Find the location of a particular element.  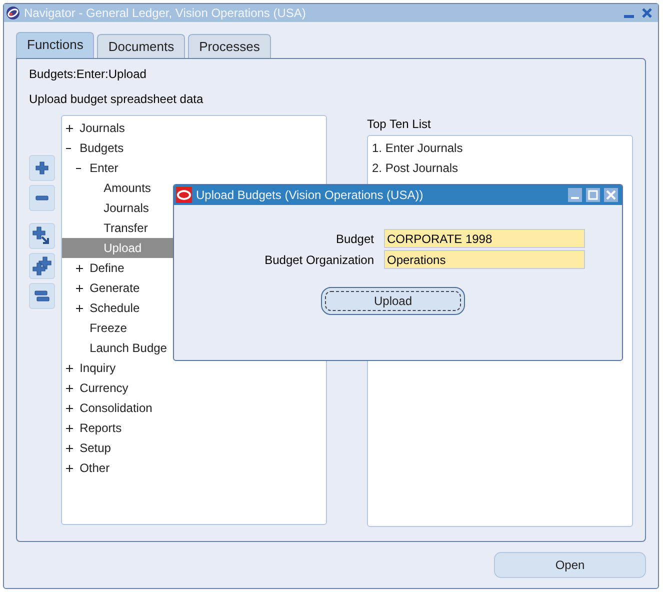

dialog-title: Upload Budgets (Vision Operations (USA)) is located at coordinates (310, 195).